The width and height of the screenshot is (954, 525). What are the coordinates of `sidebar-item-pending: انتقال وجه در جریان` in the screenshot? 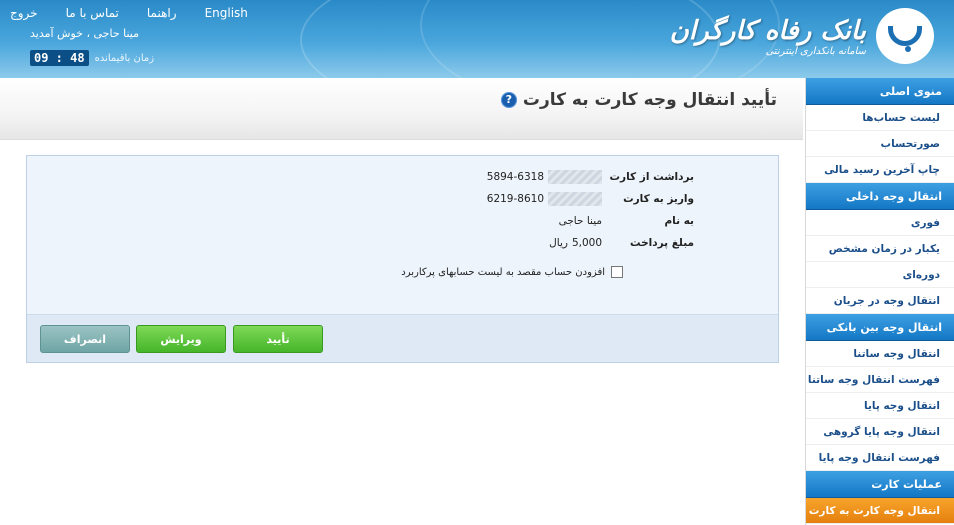 It's located at (880, 301).